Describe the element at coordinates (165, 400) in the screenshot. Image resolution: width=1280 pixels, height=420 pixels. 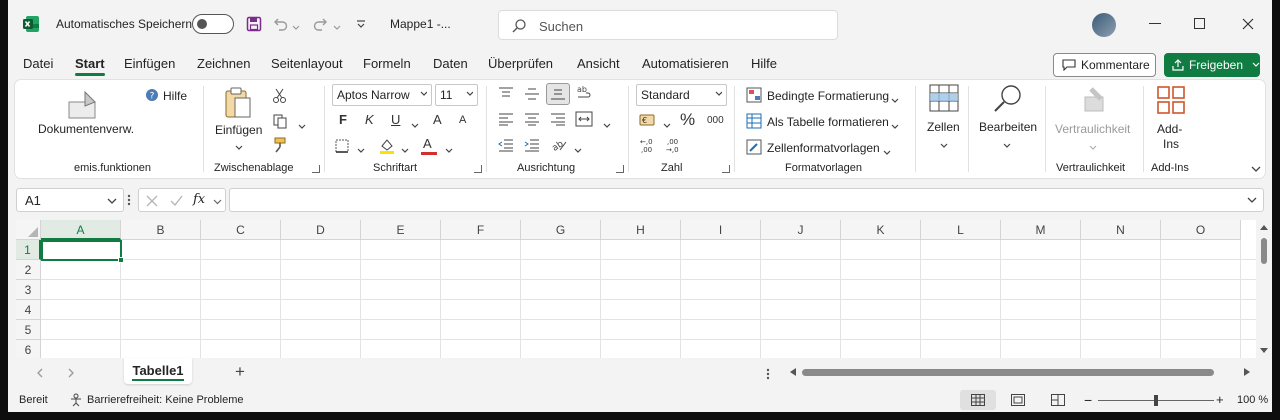
I see `accessibility-status: Barrierefreiheit: Keine Probleme` at that location.